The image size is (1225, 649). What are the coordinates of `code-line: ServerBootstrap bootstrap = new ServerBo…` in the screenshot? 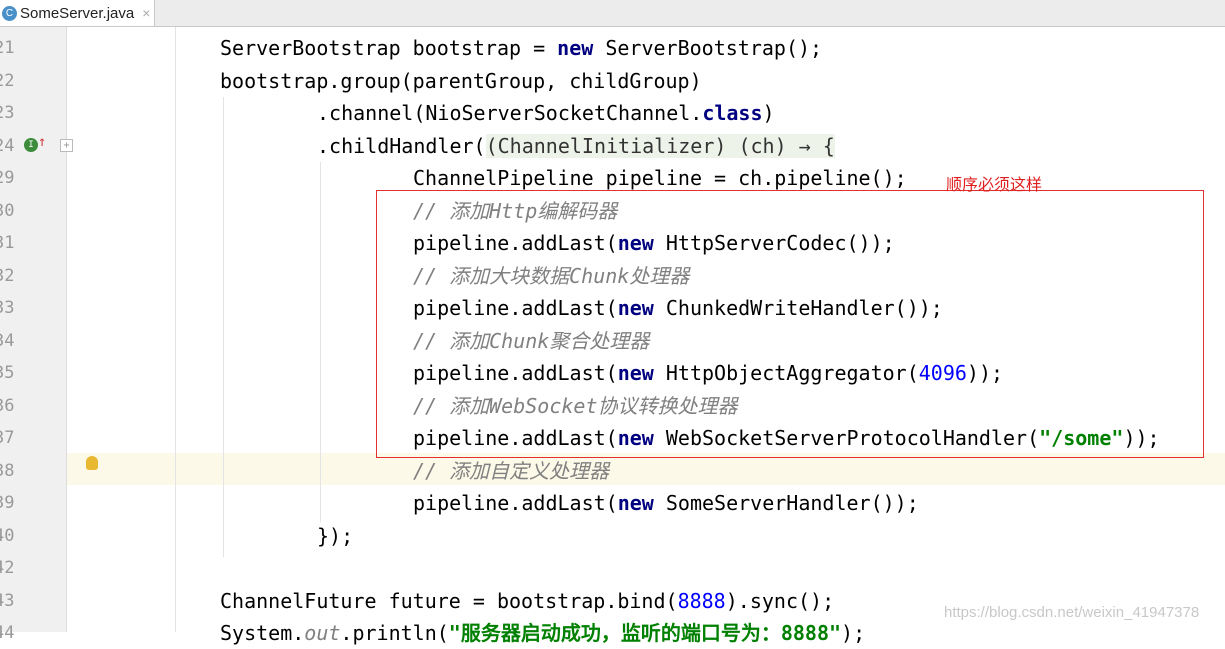 It's located at (521, 48).